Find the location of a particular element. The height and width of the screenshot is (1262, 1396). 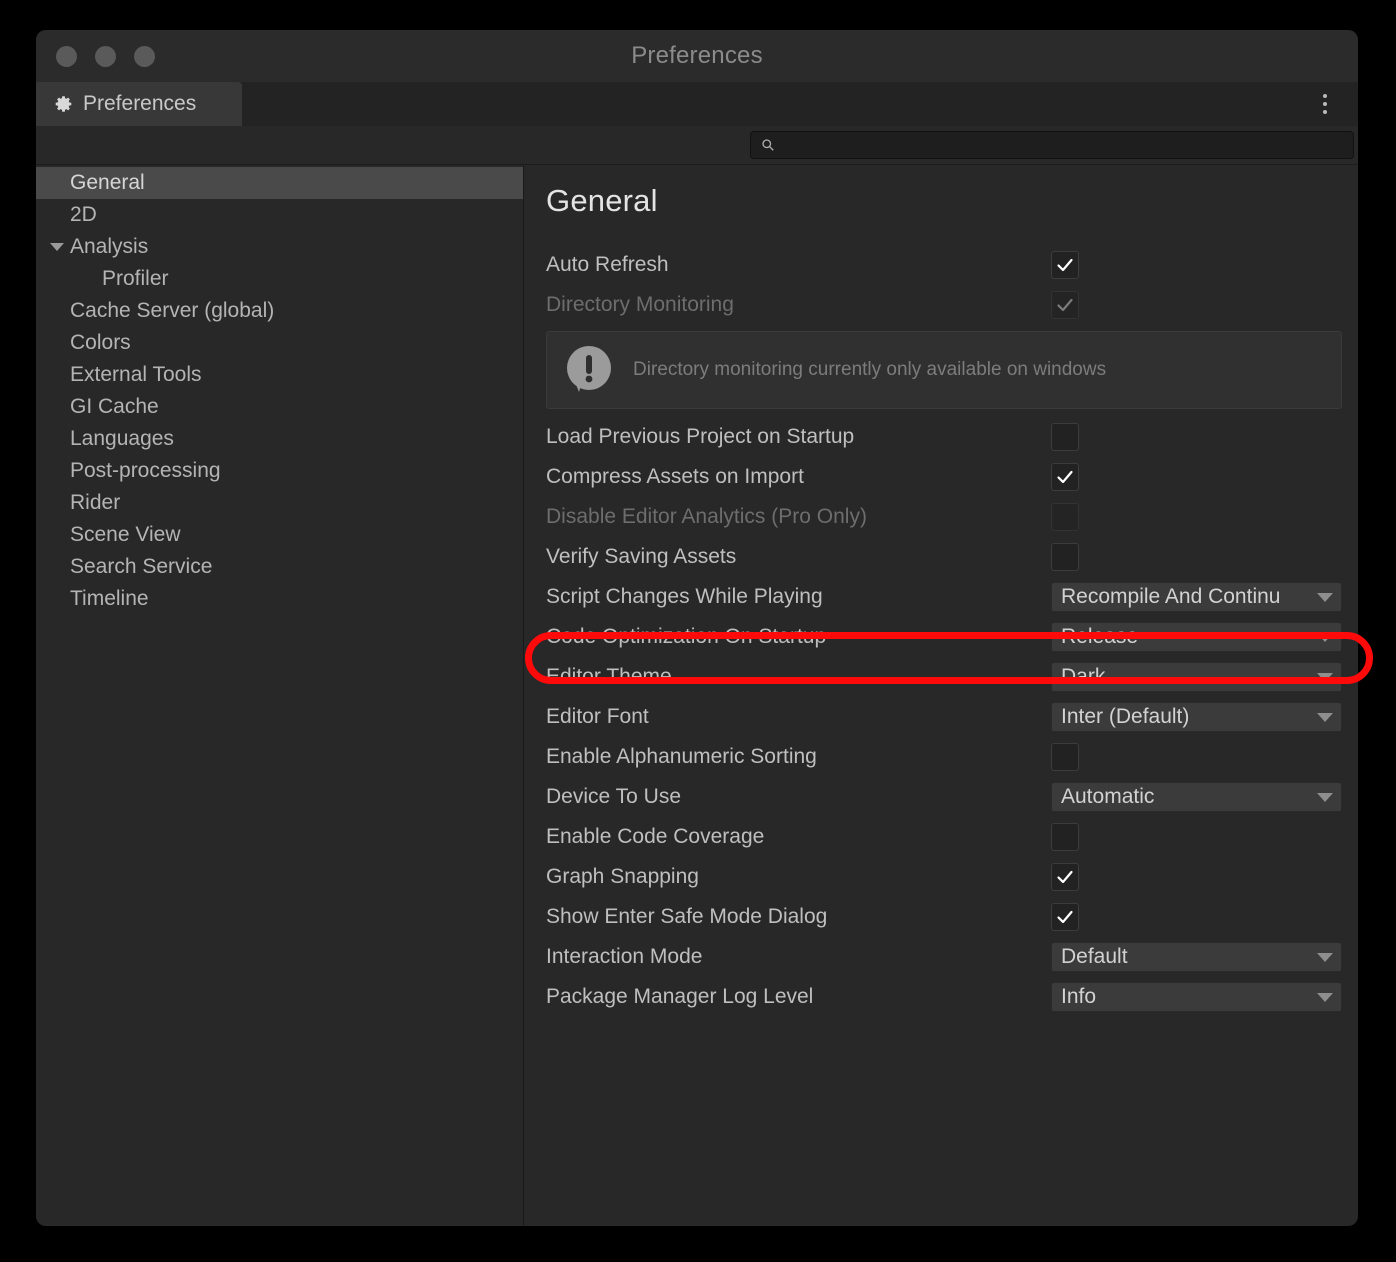

kebab-menu-icon is located at coordinates (1325, 104).